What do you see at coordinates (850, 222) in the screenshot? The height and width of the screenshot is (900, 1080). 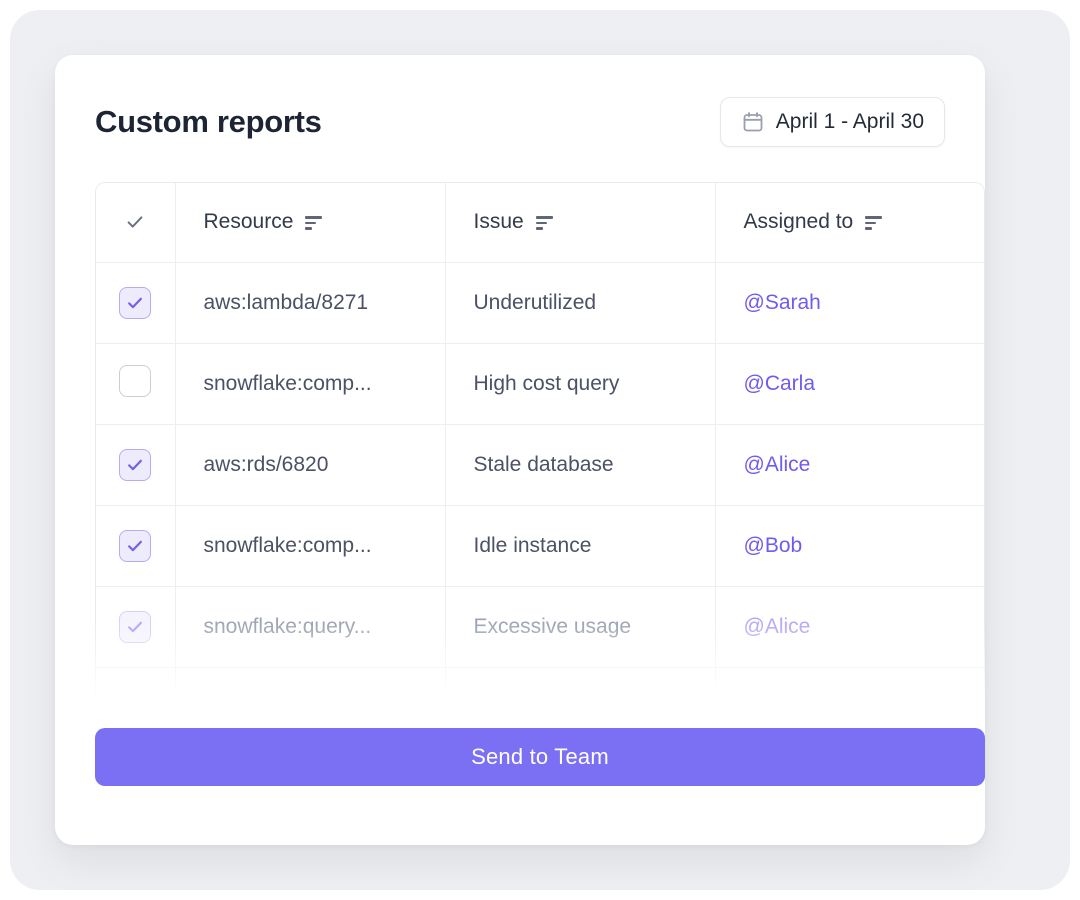 I see `column-header-assigned-to: Assigned to` at bounding box center [850, 222].